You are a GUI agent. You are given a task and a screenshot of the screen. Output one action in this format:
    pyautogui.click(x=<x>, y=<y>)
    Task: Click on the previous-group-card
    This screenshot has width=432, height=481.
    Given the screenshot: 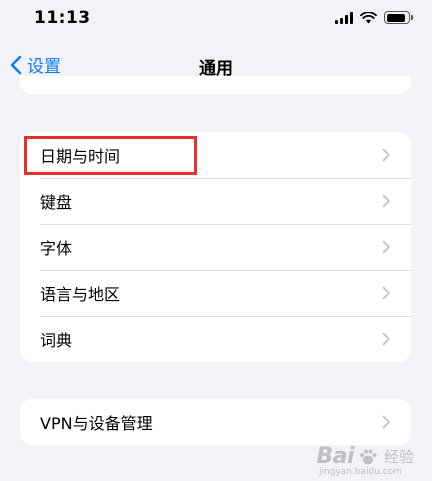 What is the action you would take?
    pyautogui.click(x=215, y=85)
    